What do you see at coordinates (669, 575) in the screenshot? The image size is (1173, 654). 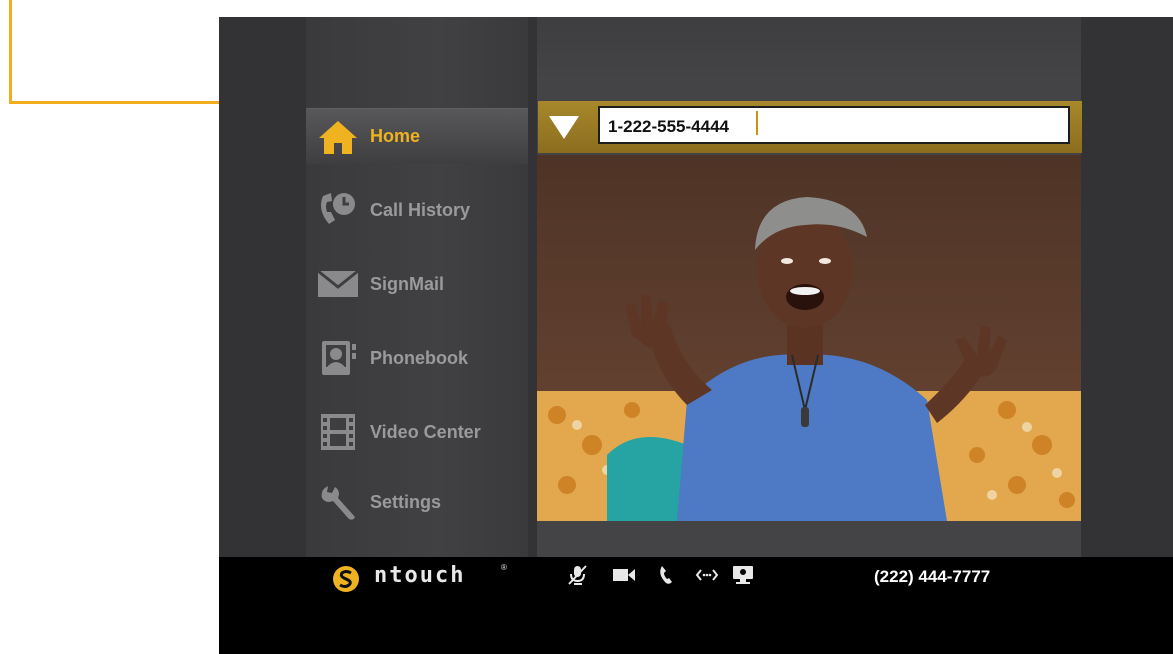 I see `phone-icon` at bounding box center [669, 575].